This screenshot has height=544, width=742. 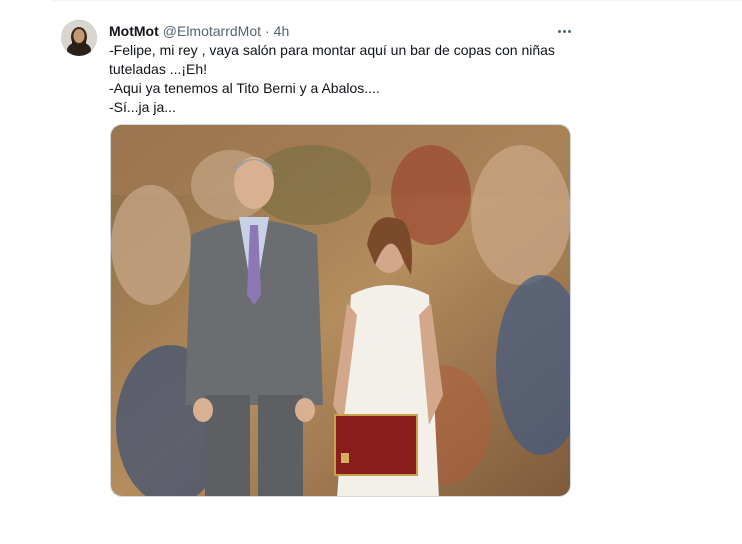 I want to click on more-horizontal-icon, so click(x=564, y=31).